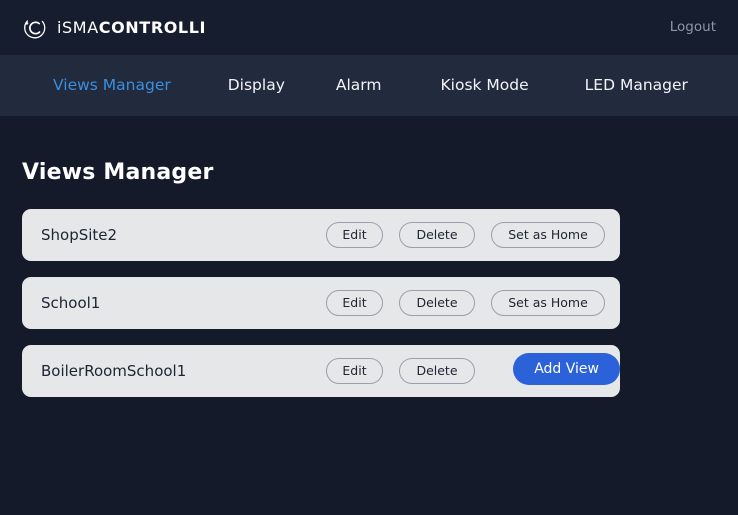 The image size is (738, 515). I want to click on view-name: ShopSite2, so click(79, 234).